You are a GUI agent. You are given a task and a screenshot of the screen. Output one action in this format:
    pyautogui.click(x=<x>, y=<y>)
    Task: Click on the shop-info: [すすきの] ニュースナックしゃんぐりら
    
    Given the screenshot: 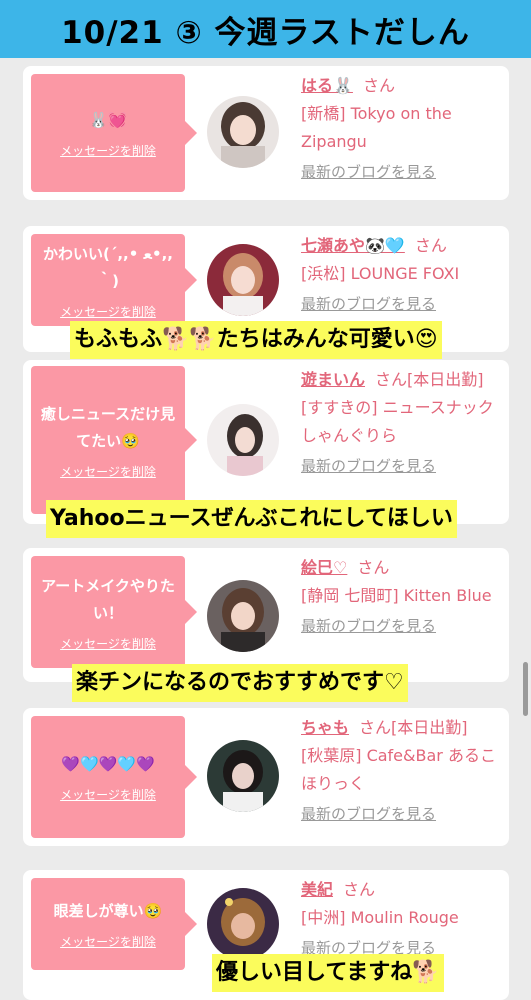 What is the action you would take?
    pyautogui.click(x=397, y=421)
    